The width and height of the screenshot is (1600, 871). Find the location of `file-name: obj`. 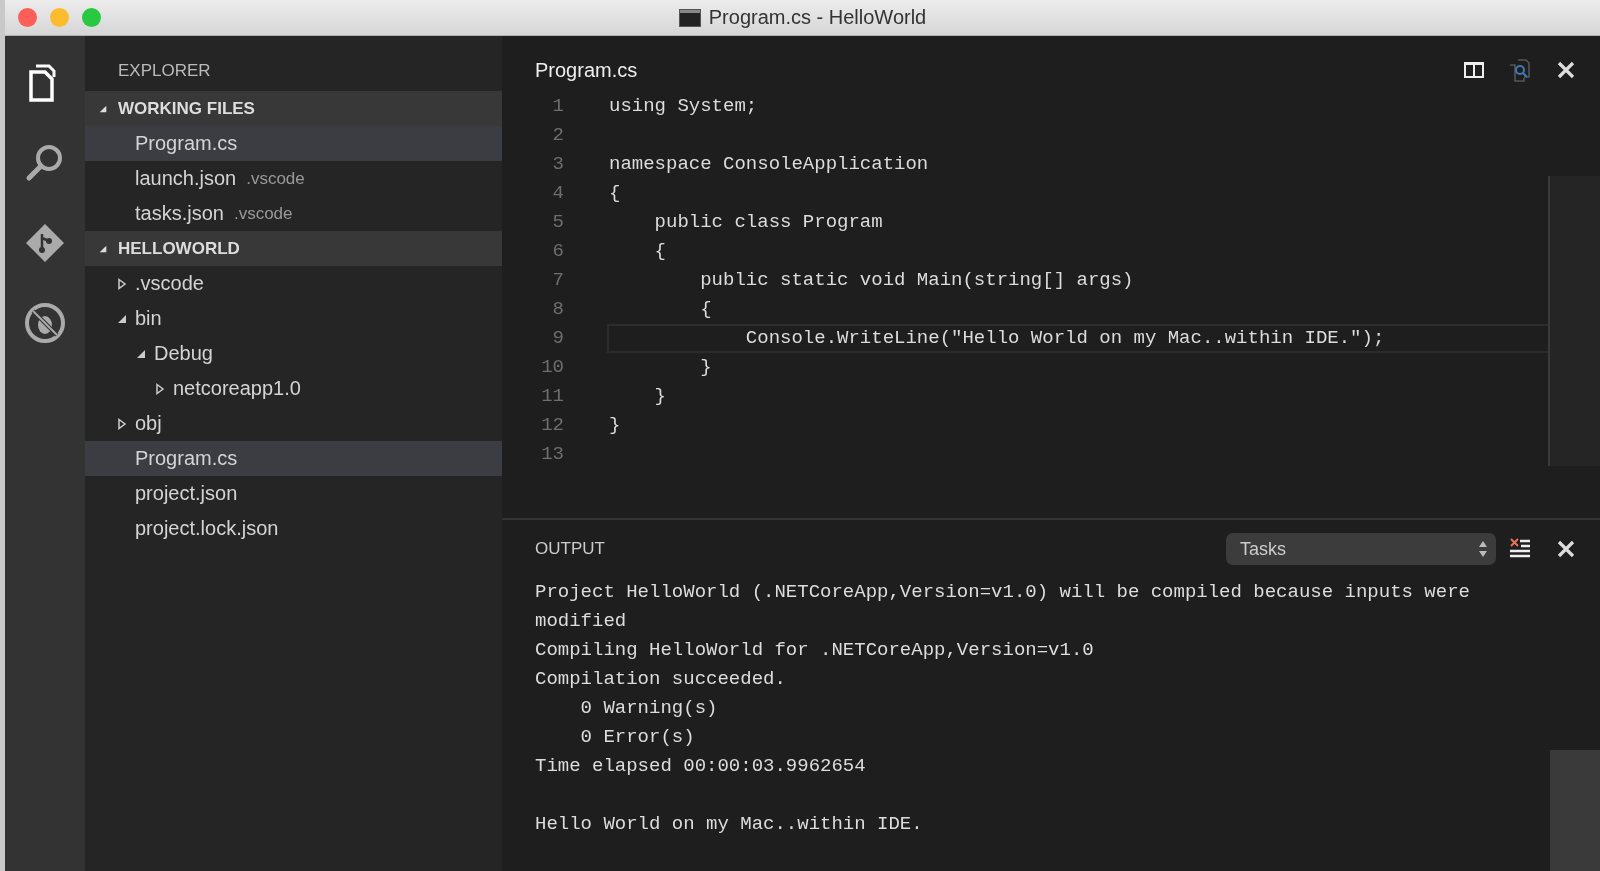

file-name: obj is located at coordinates (148, 423).